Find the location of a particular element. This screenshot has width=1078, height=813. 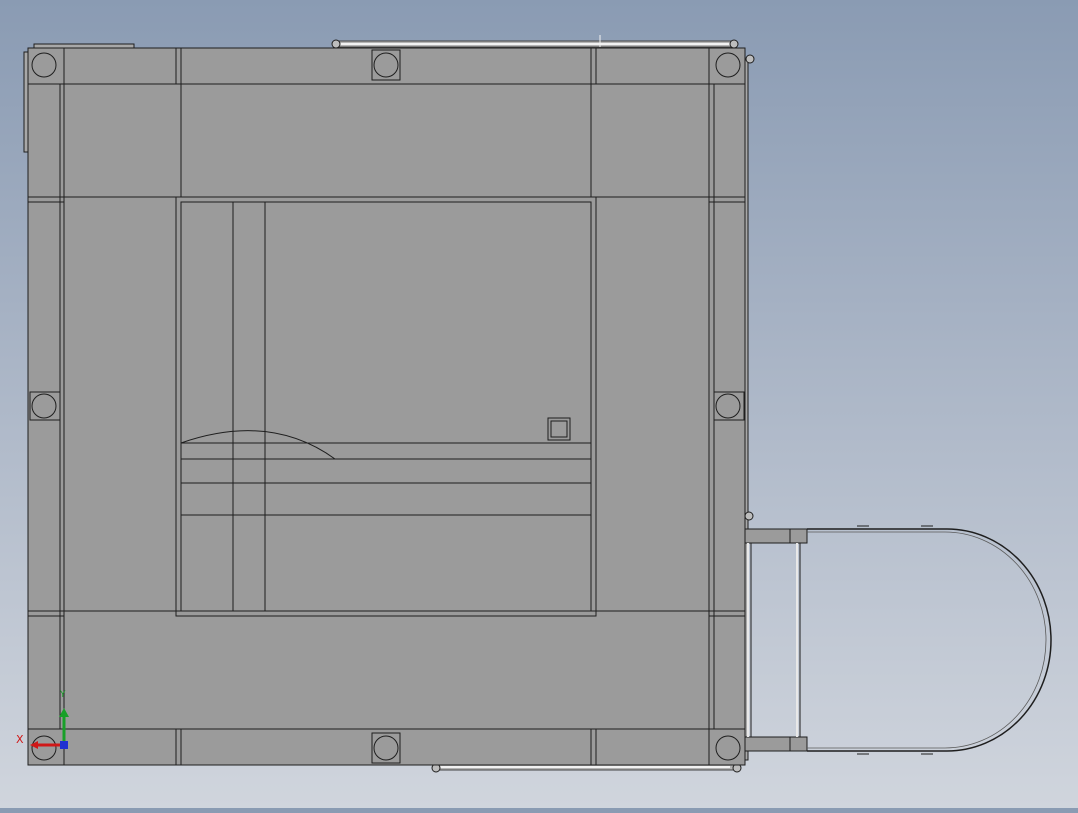

y-axis-label: Y is located at coordinates (63, 695).